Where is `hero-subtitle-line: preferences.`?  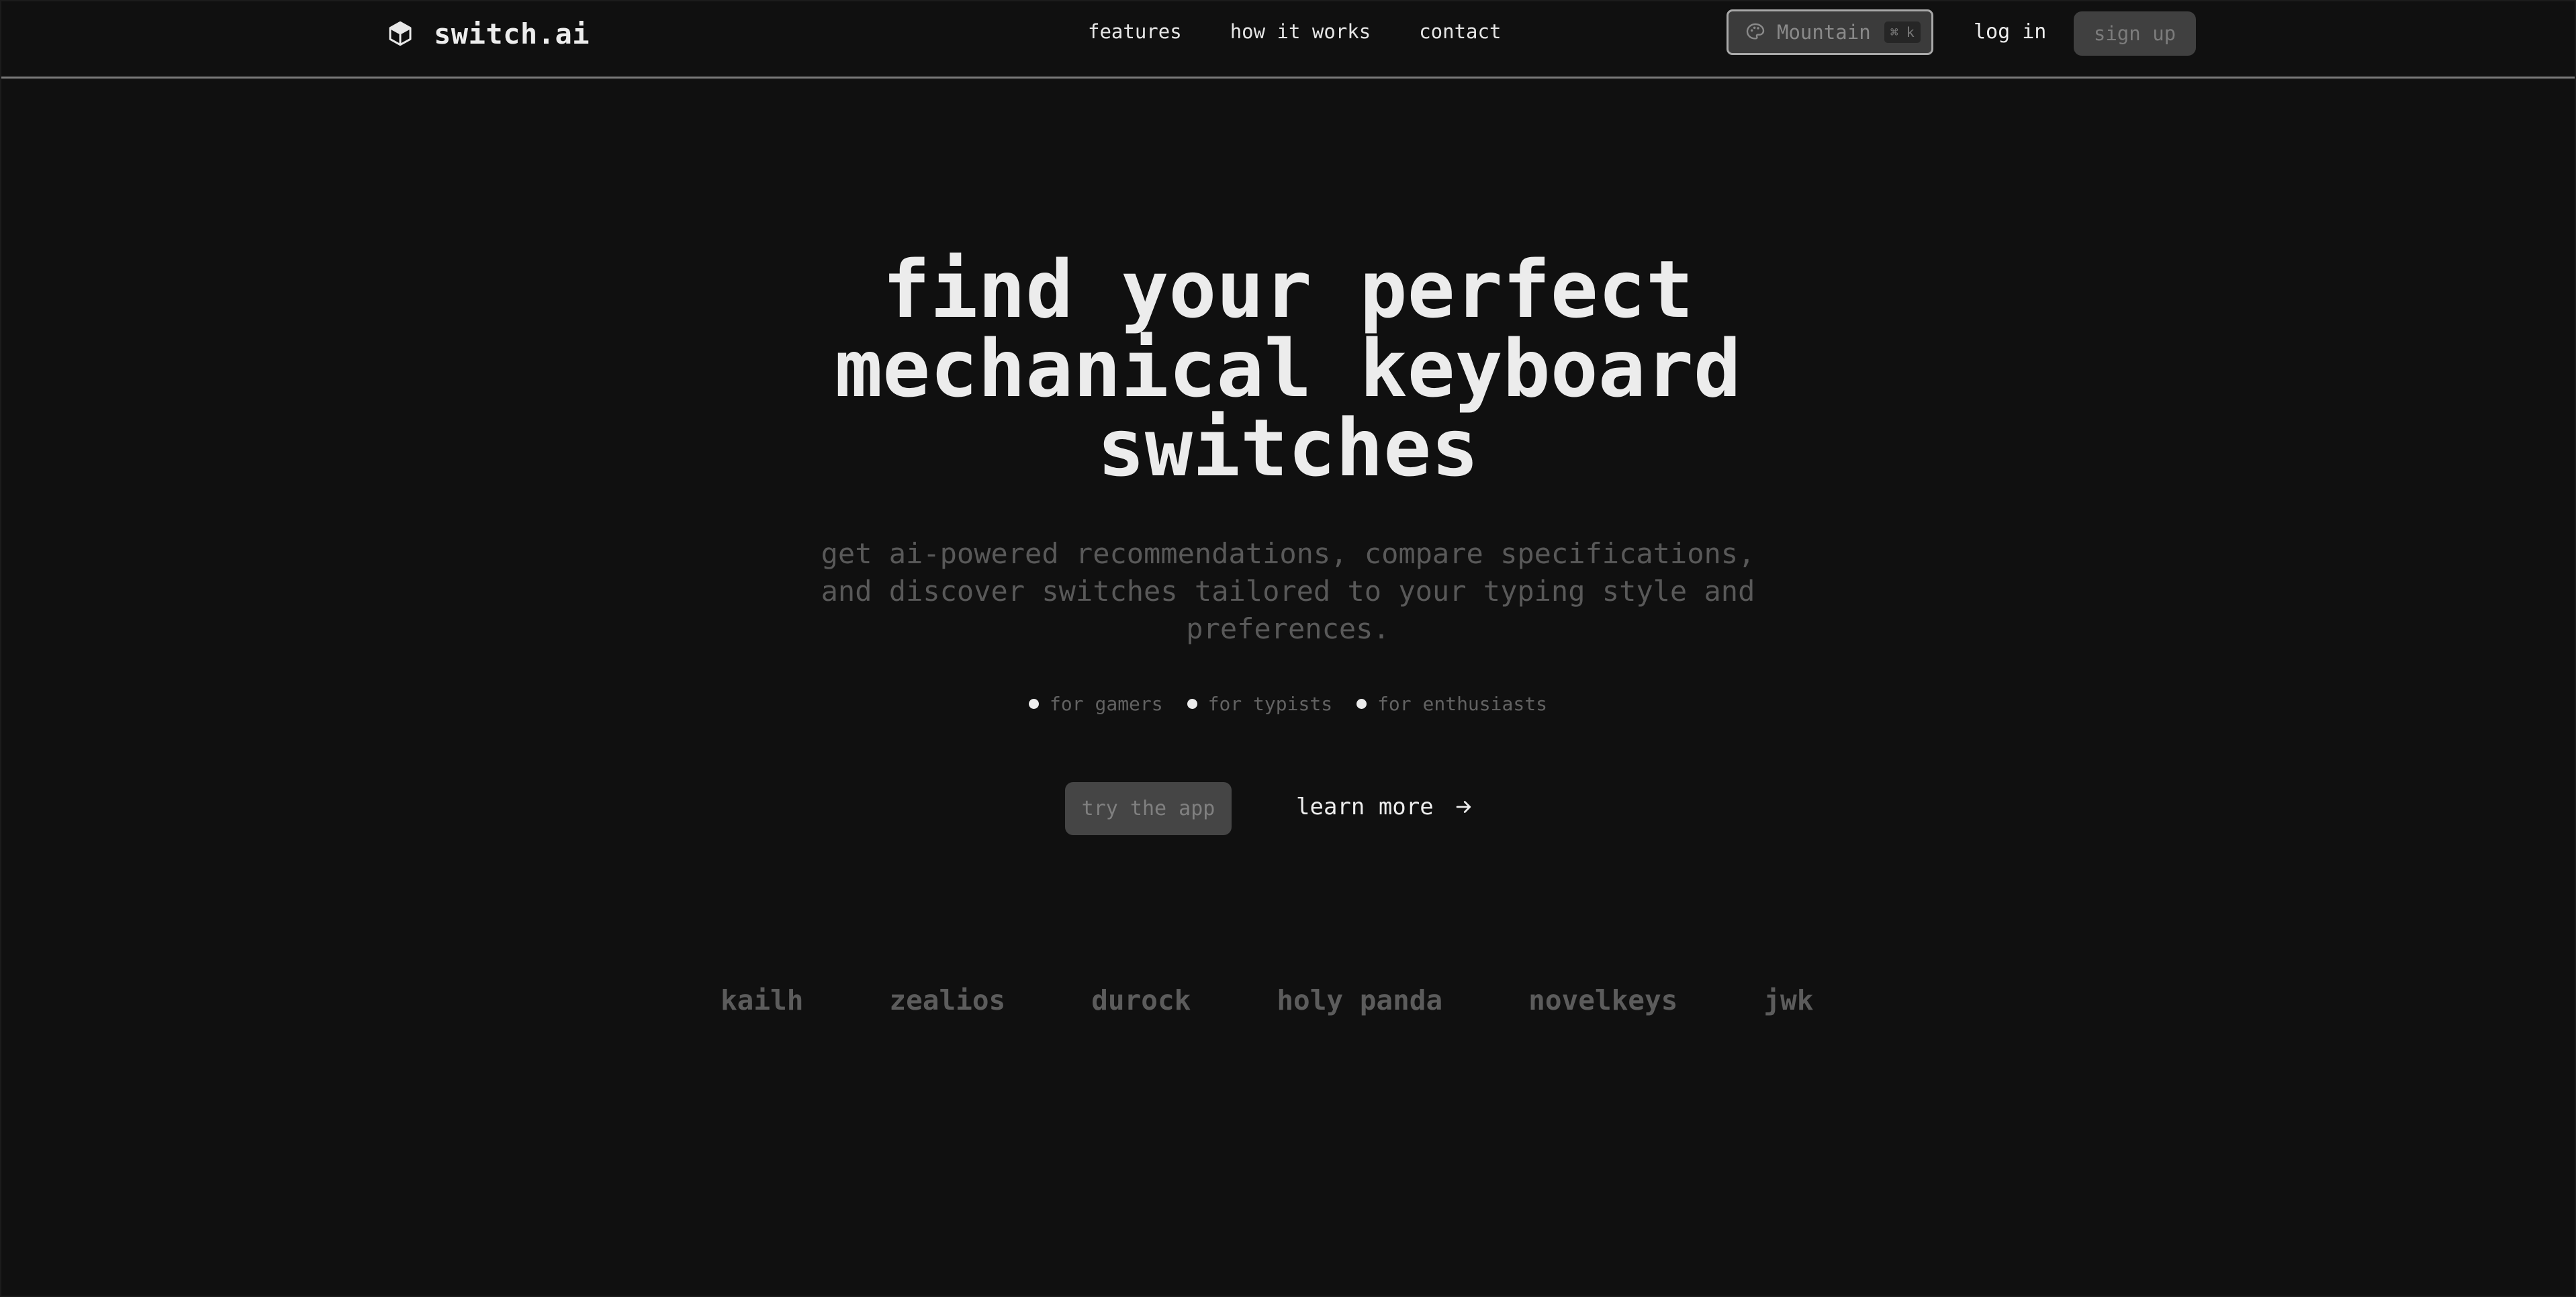 hero-subtitle-line: preferences. is located at coordinates (1288, 628).